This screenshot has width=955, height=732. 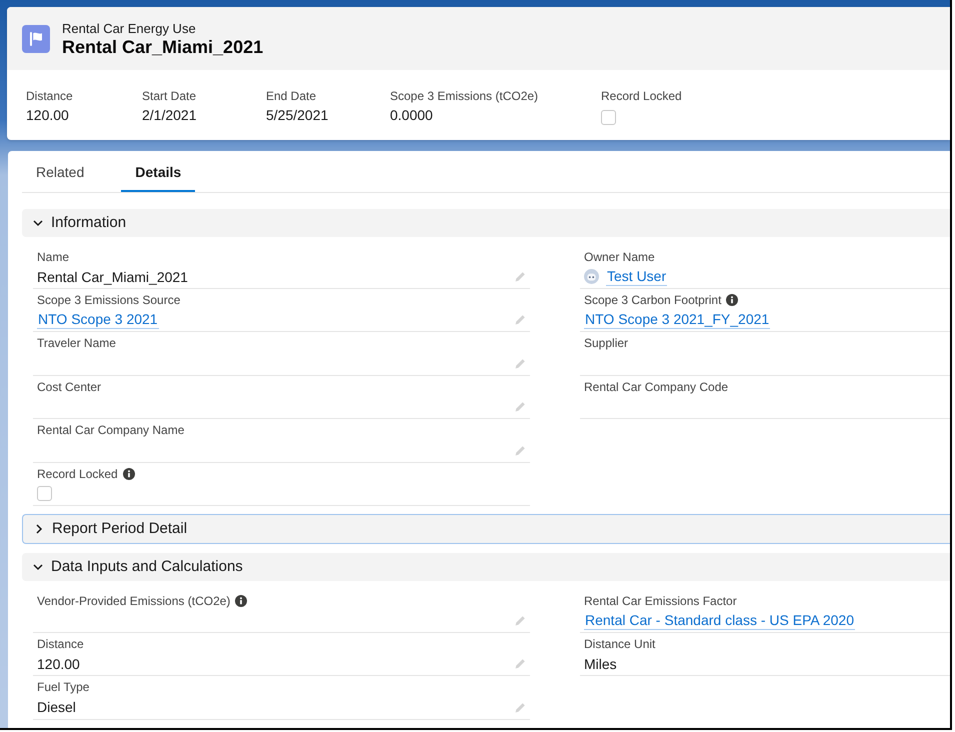 What do you see at coordinates (50, 96) in the screenshot?
I see `highlight-label: Distance` at bounding box center [50, 96].